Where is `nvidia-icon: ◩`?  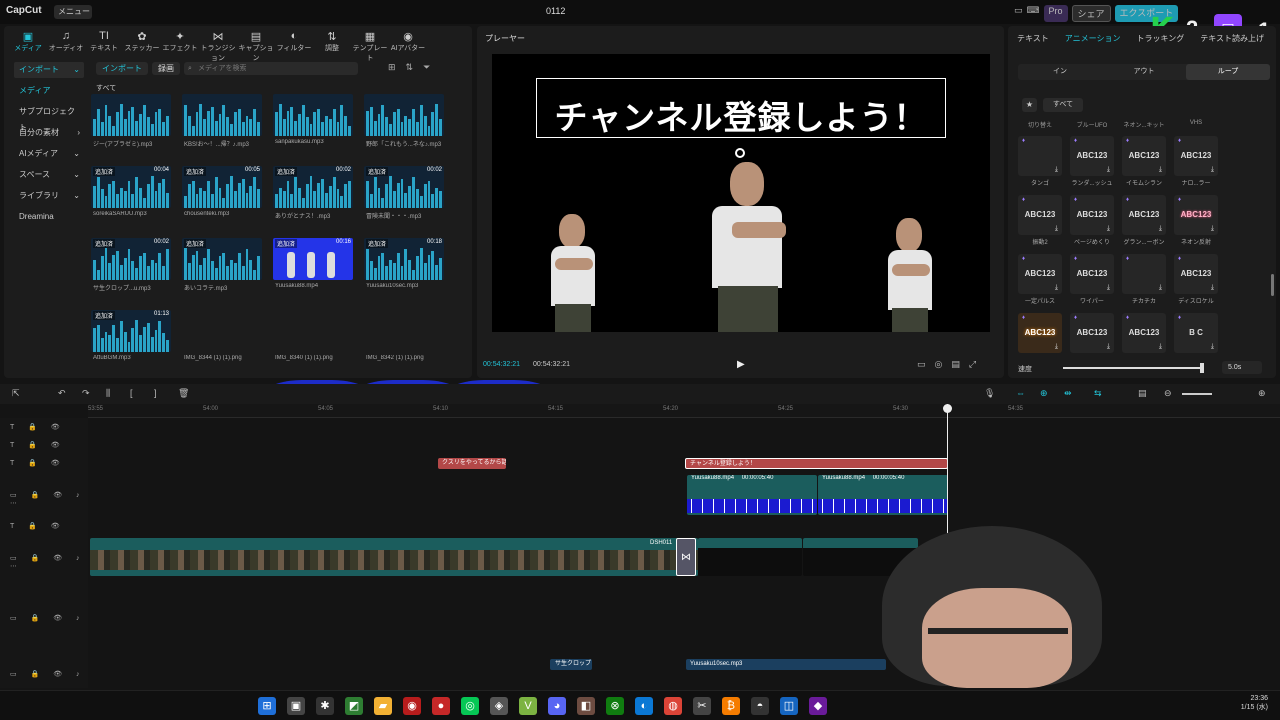 nvidia-icon: ◩ is located at coordinates (354, 706).